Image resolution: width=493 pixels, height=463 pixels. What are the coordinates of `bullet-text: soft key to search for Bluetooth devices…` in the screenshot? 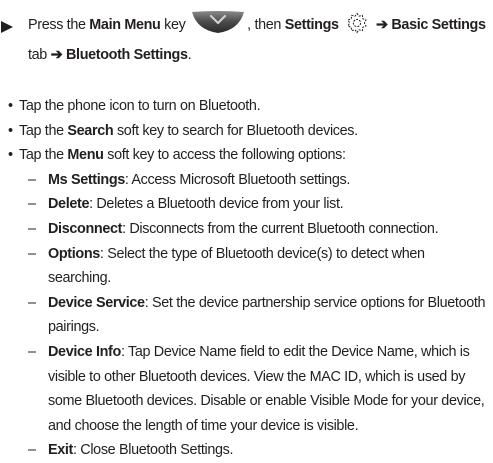 It's located at (235, 130).